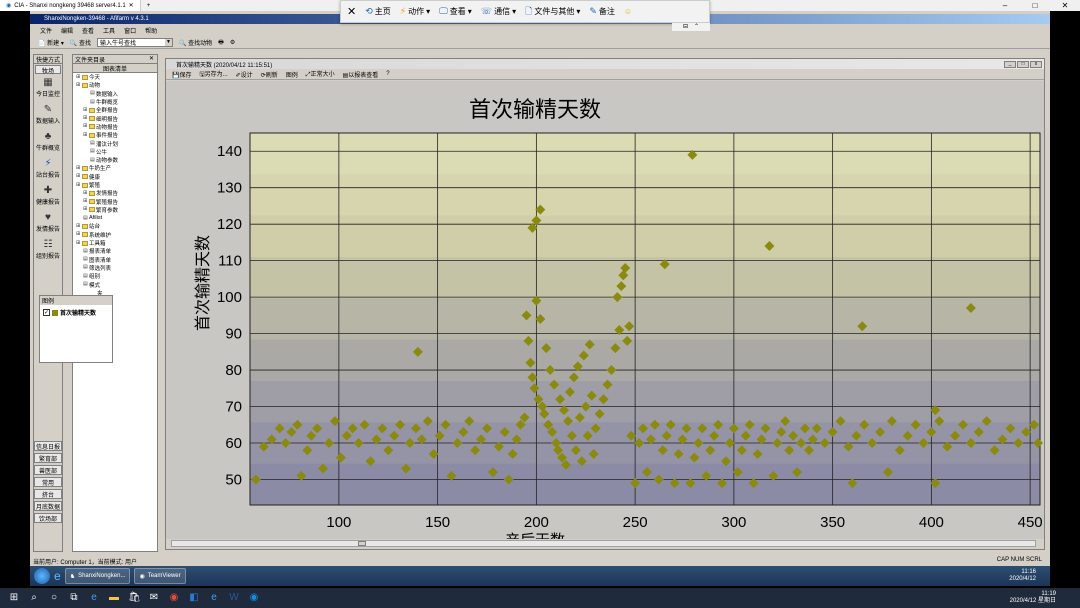  I want to click on tree-node: ⊞ 站台, so click(115, 226).